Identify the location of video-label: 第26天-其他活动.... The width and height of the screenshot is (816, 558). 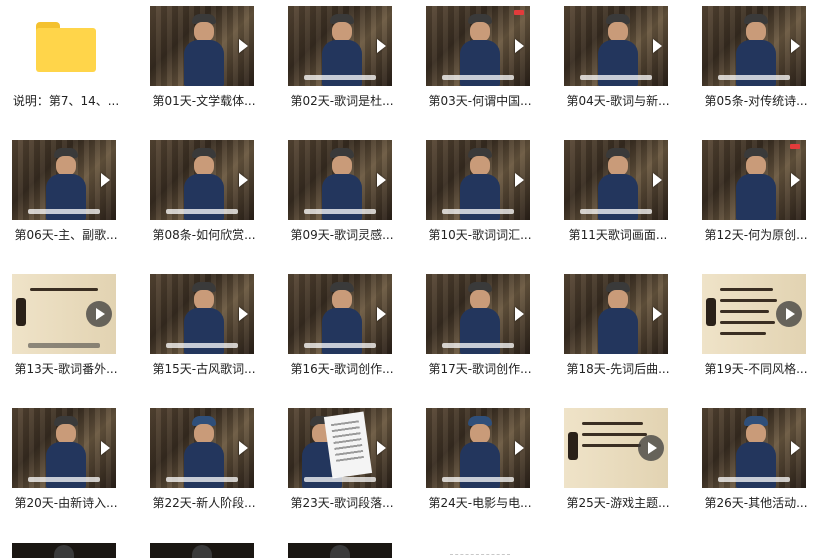
(756, 503).